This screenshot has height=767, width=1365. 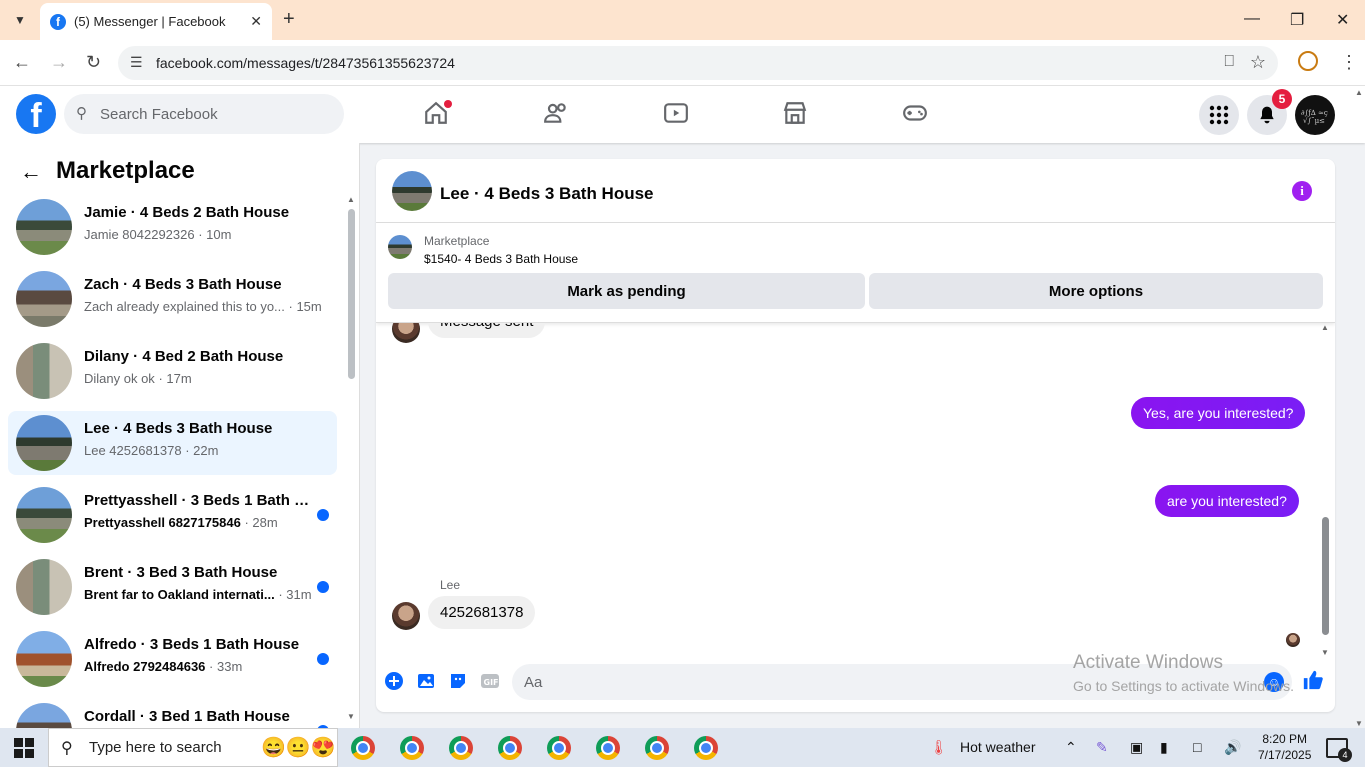 I want to click on sticker-icon, so click(x=458, y=681).